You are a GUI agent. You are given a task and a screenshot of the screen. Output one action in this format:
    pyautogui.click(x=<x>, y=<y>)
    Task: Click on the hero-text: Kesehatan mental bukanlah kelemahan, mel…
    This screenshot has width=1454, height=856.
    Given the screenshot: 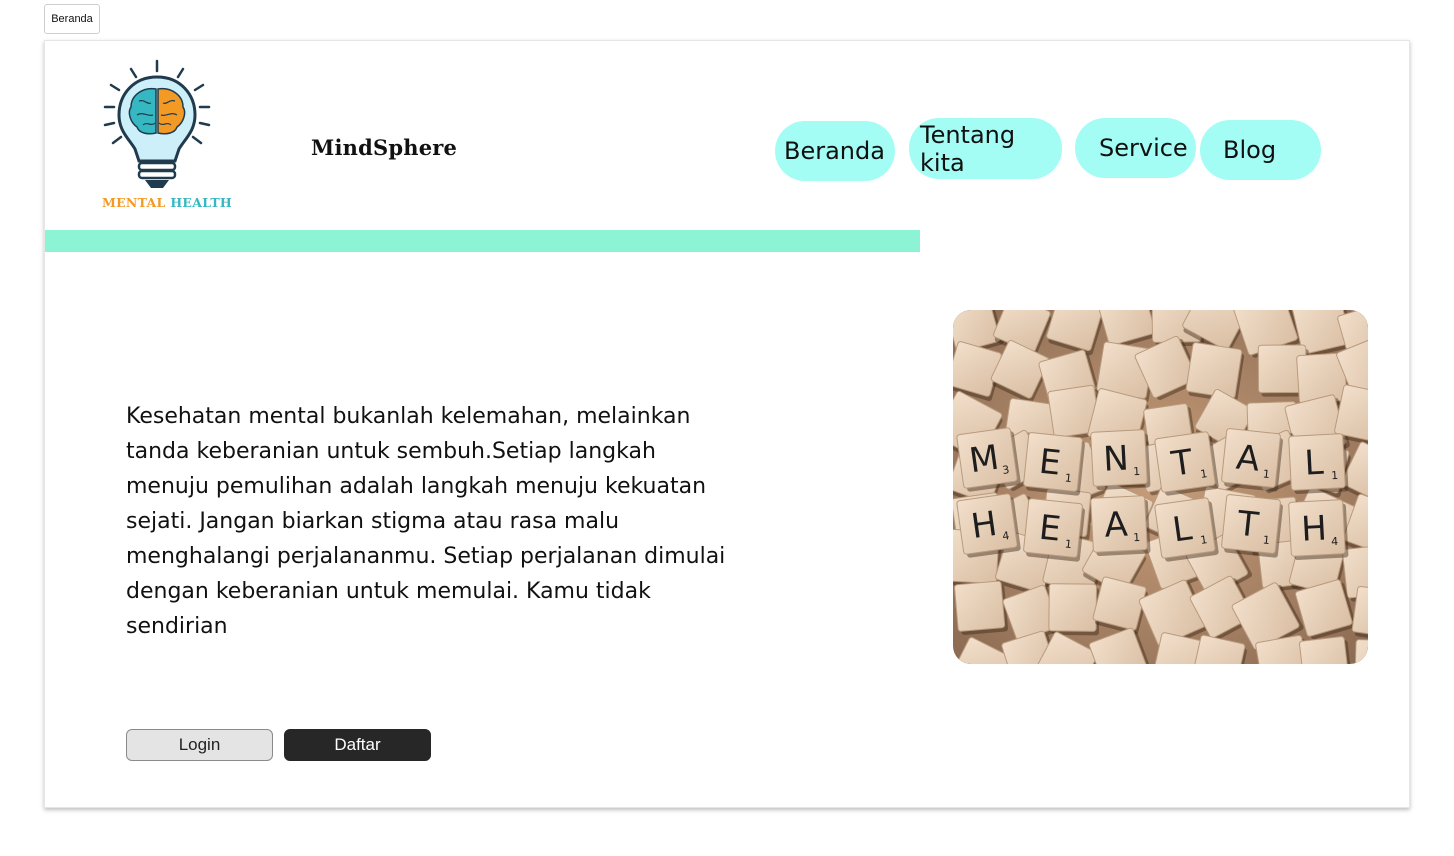 What is the action you would take?
    pyautogui.click(x=426, y=521)
    